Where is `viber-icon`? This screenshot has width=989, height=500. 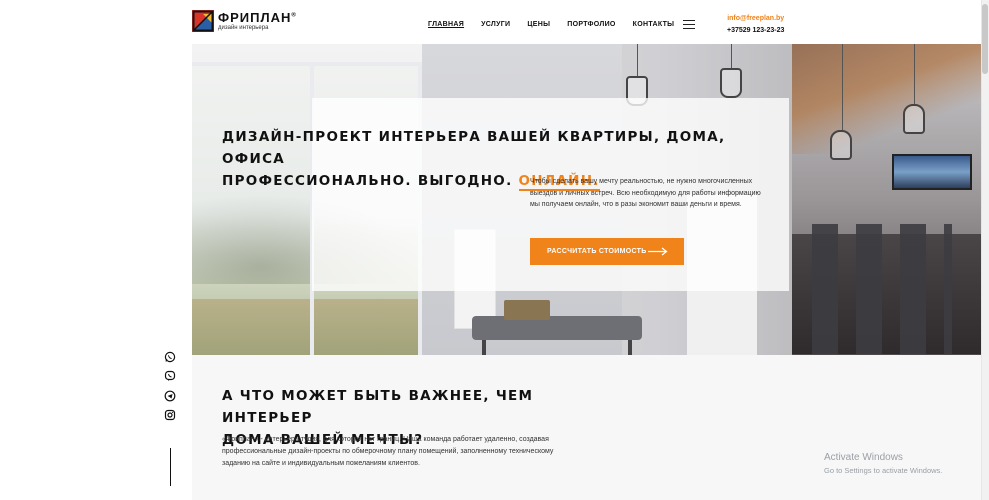 viber-icon is located at coordinates (170, 376).